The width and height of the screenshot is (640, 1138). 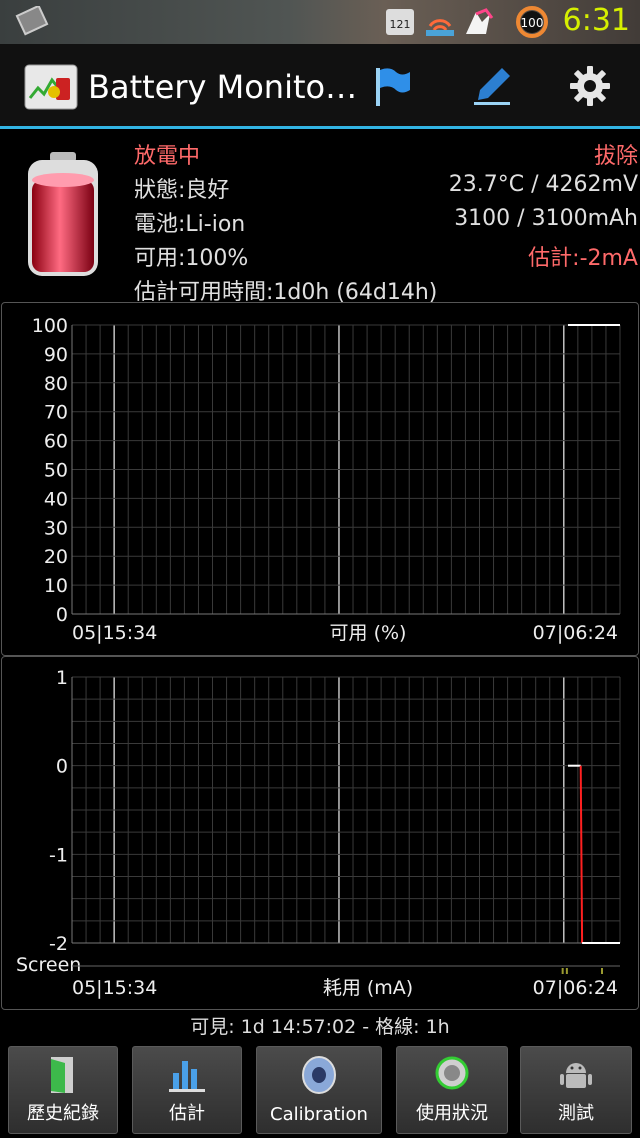 I want to click on gear-icon, so click(x=590, y=86).